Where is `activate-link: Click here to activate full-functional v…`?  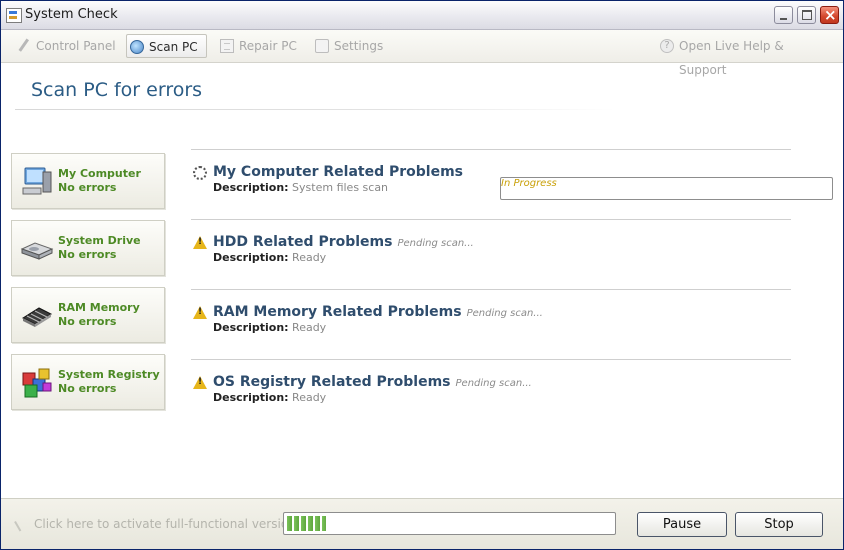 activate-link: Click here to activate full-functional v… is located at coordinates (155, 523).